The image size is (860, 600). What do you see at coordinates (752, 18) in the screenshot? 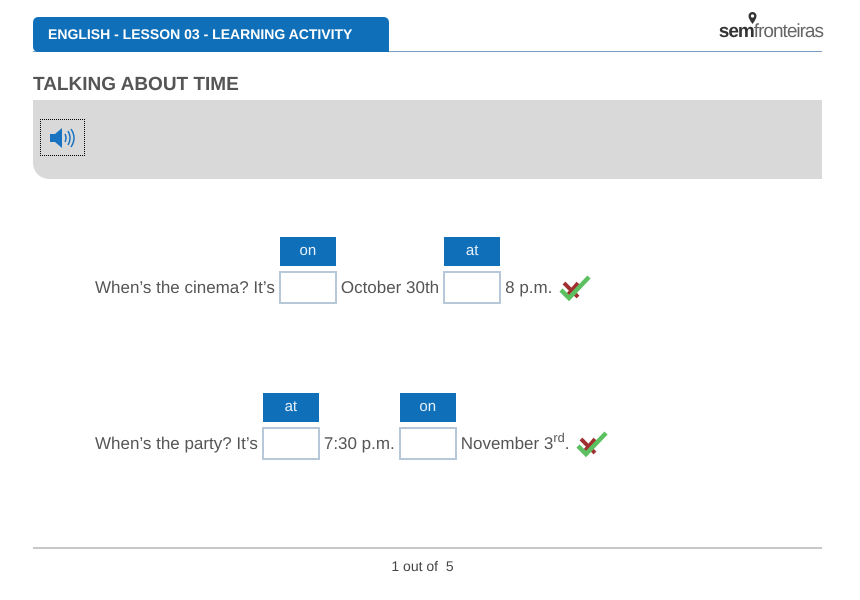
I see `pin-icon` at bounding box center [752, 18].